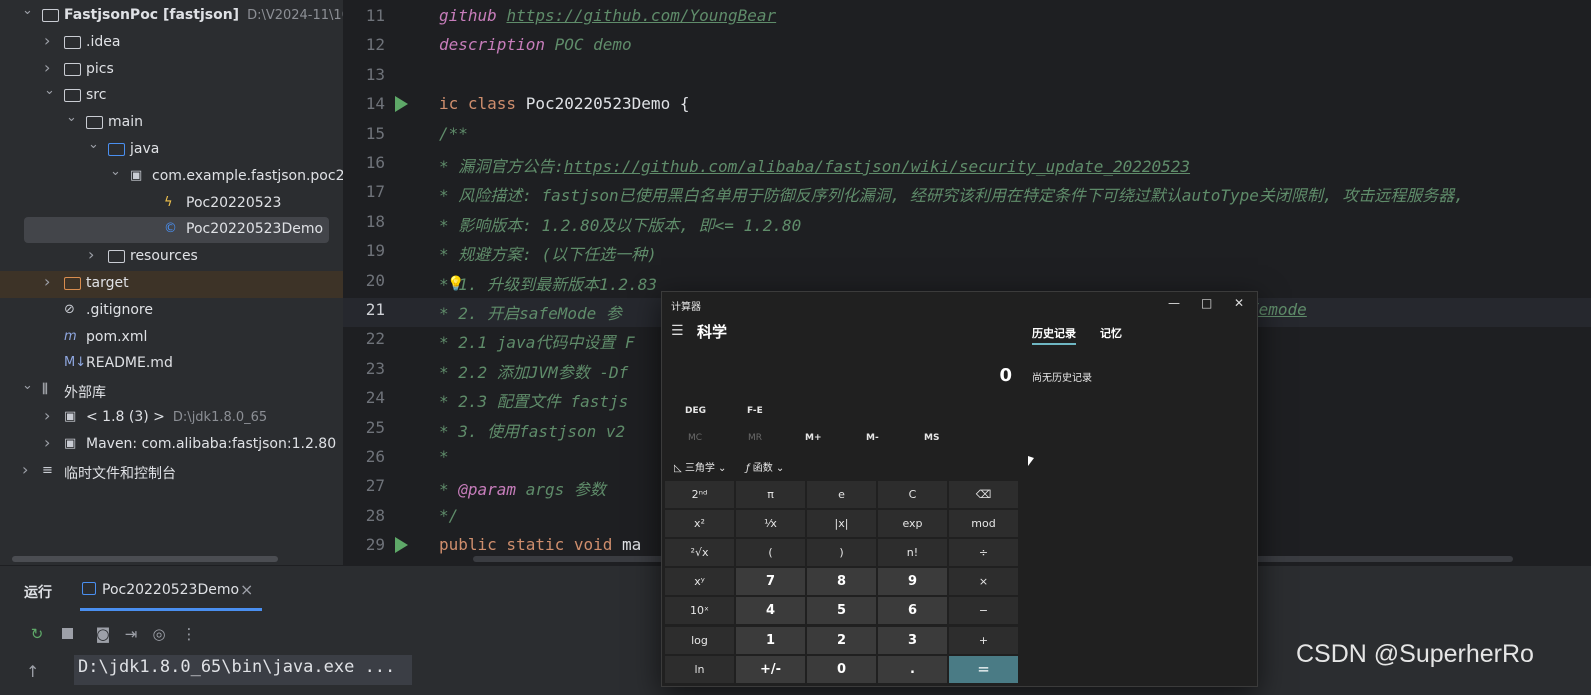  What do you see at coordinates (1206, 303) in the screenshot?
I see `maximize-icon: □` at bounding box center [1206, 303].